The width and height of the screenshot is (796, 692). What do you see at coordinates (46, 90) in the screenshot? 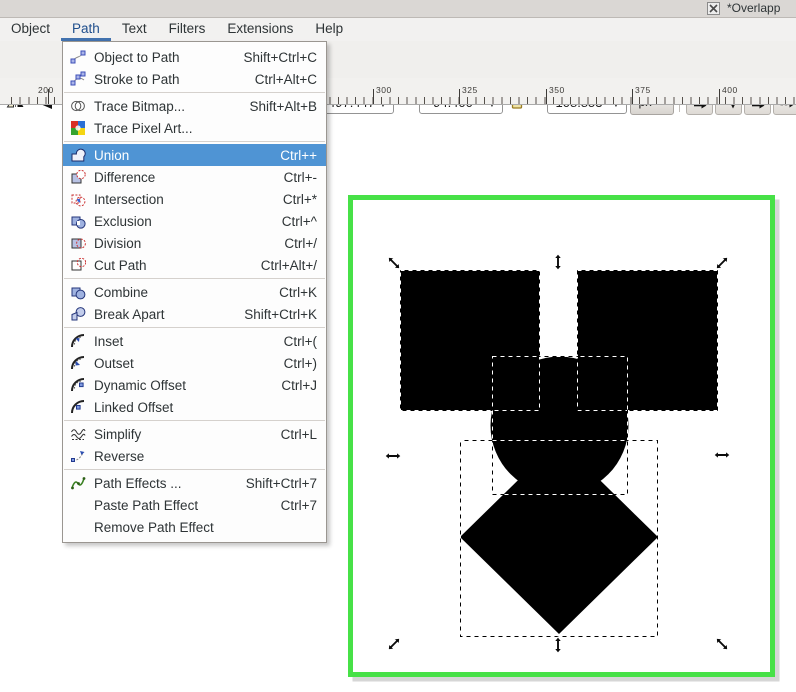
I see `ruler-label: 200` at bounding box center [46, 90].